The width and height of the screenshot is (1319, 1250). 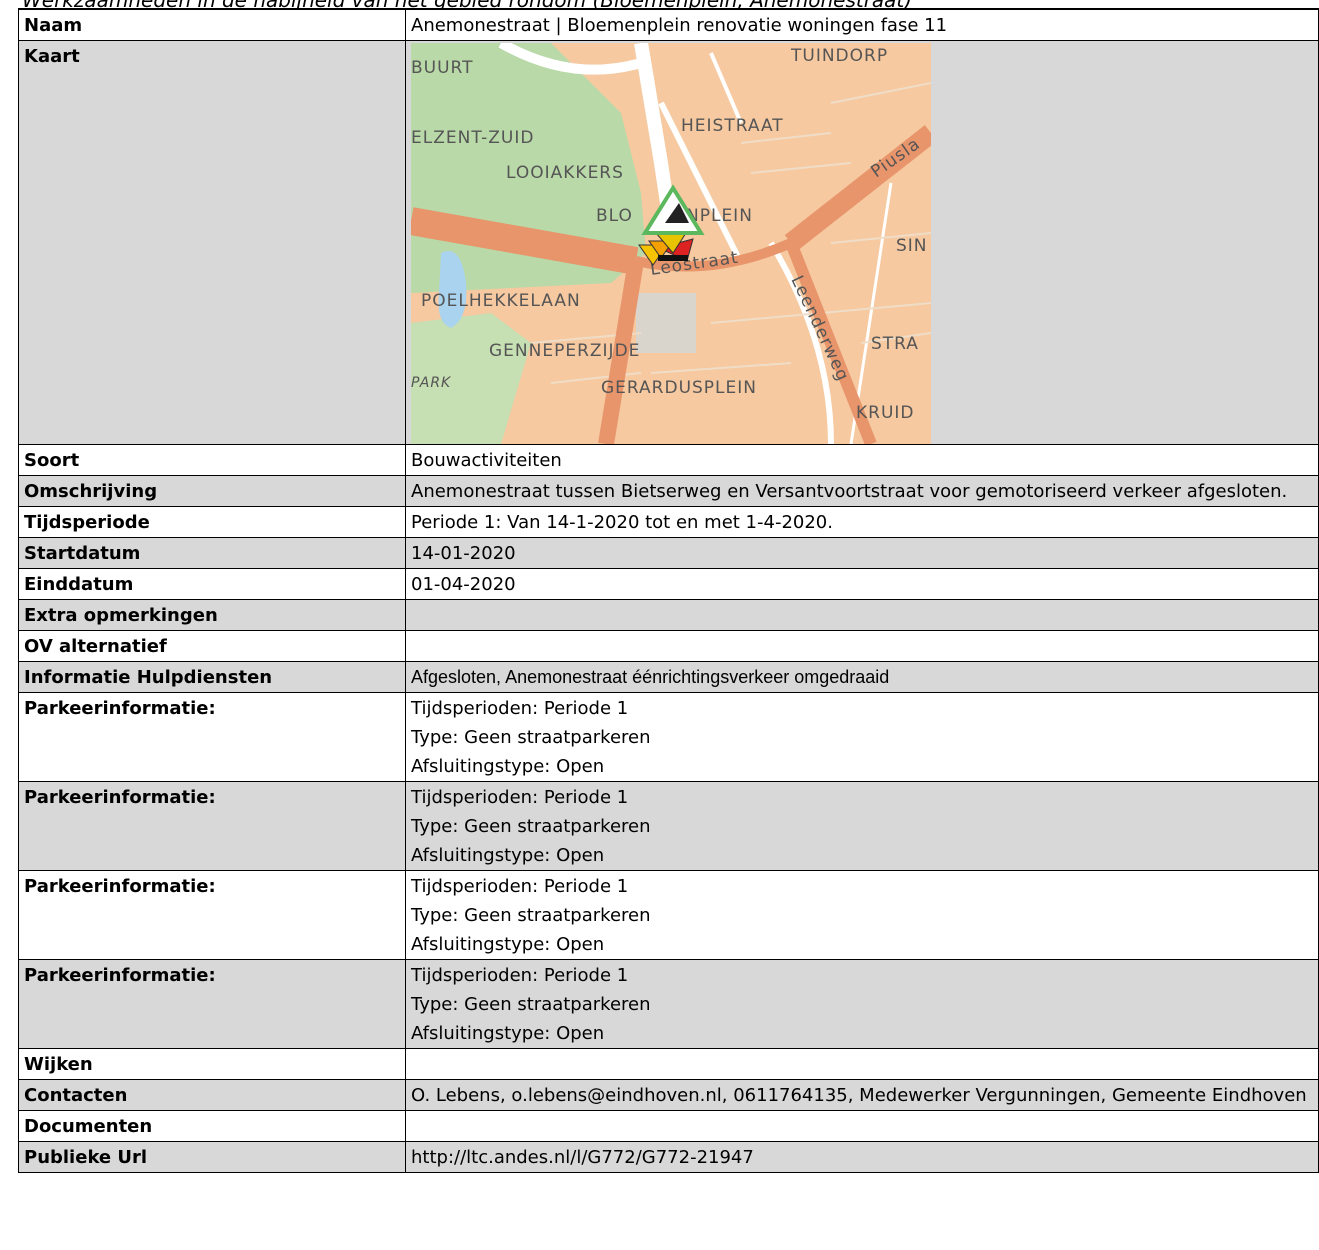 I want to click on svg-text: LOOIAKKERS, so click(x=565, y=173).